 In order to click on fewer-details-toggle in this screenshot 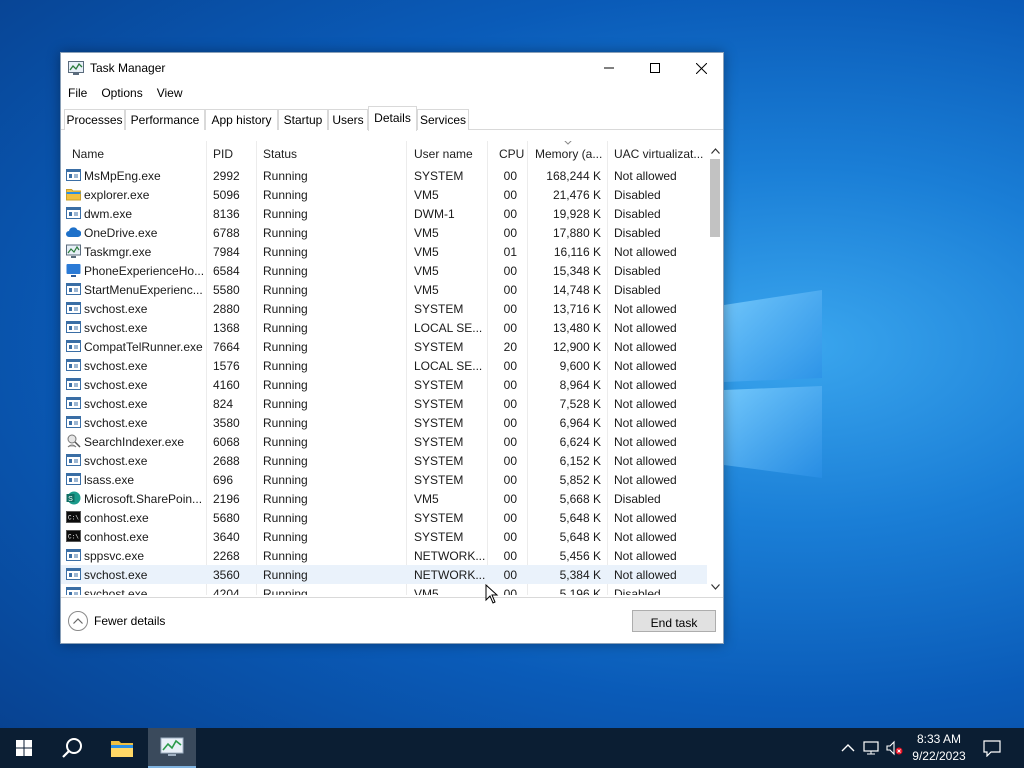, I will do `click(78, 621)`.